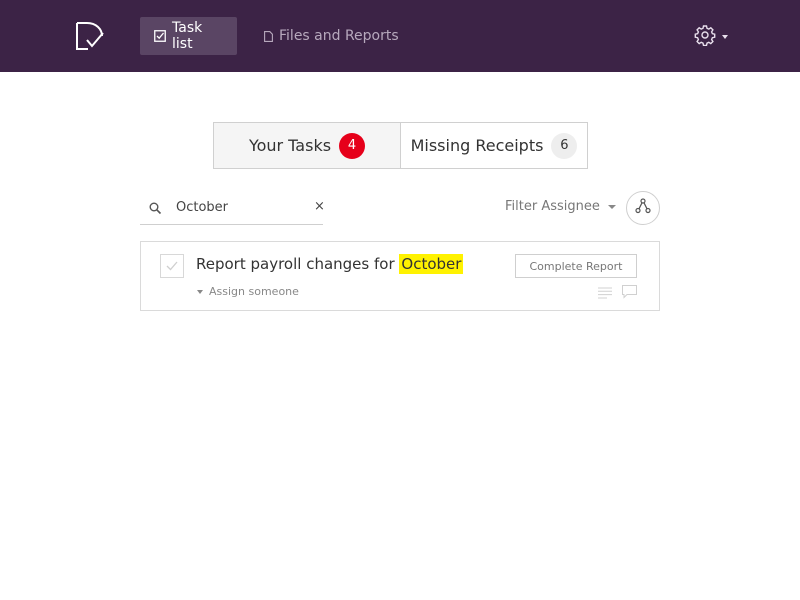 The height and width of the screenshot is (600, 800). Describe the element at coordinates (268, 36) in the screenshot. I see `document-icon` at that location.